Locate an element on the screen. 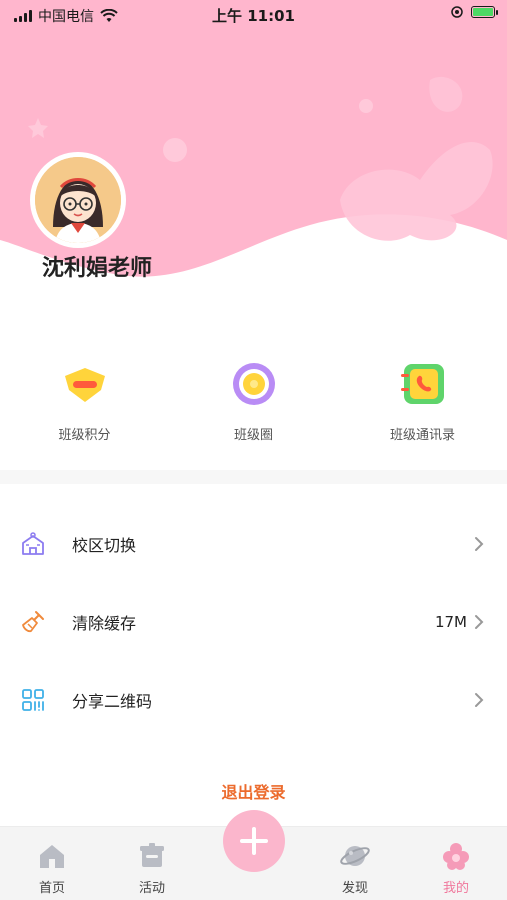 The image size is (507, 900). menu-item-label: 分享二维码 is located at coordinates (112, 701).